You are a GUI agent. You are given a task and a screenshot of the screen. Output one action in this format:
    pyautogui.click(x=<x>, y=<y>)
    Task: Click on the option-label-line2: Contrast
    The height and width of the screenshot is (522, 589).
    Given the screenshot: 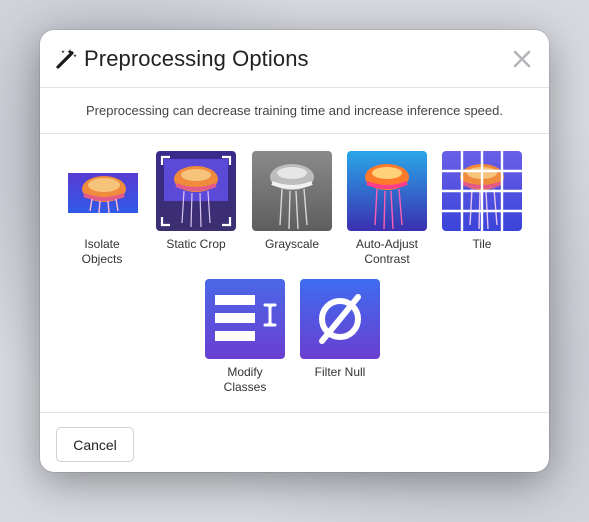 What is the action you would take?
    pyautogui.click(x=387, y=259)
    